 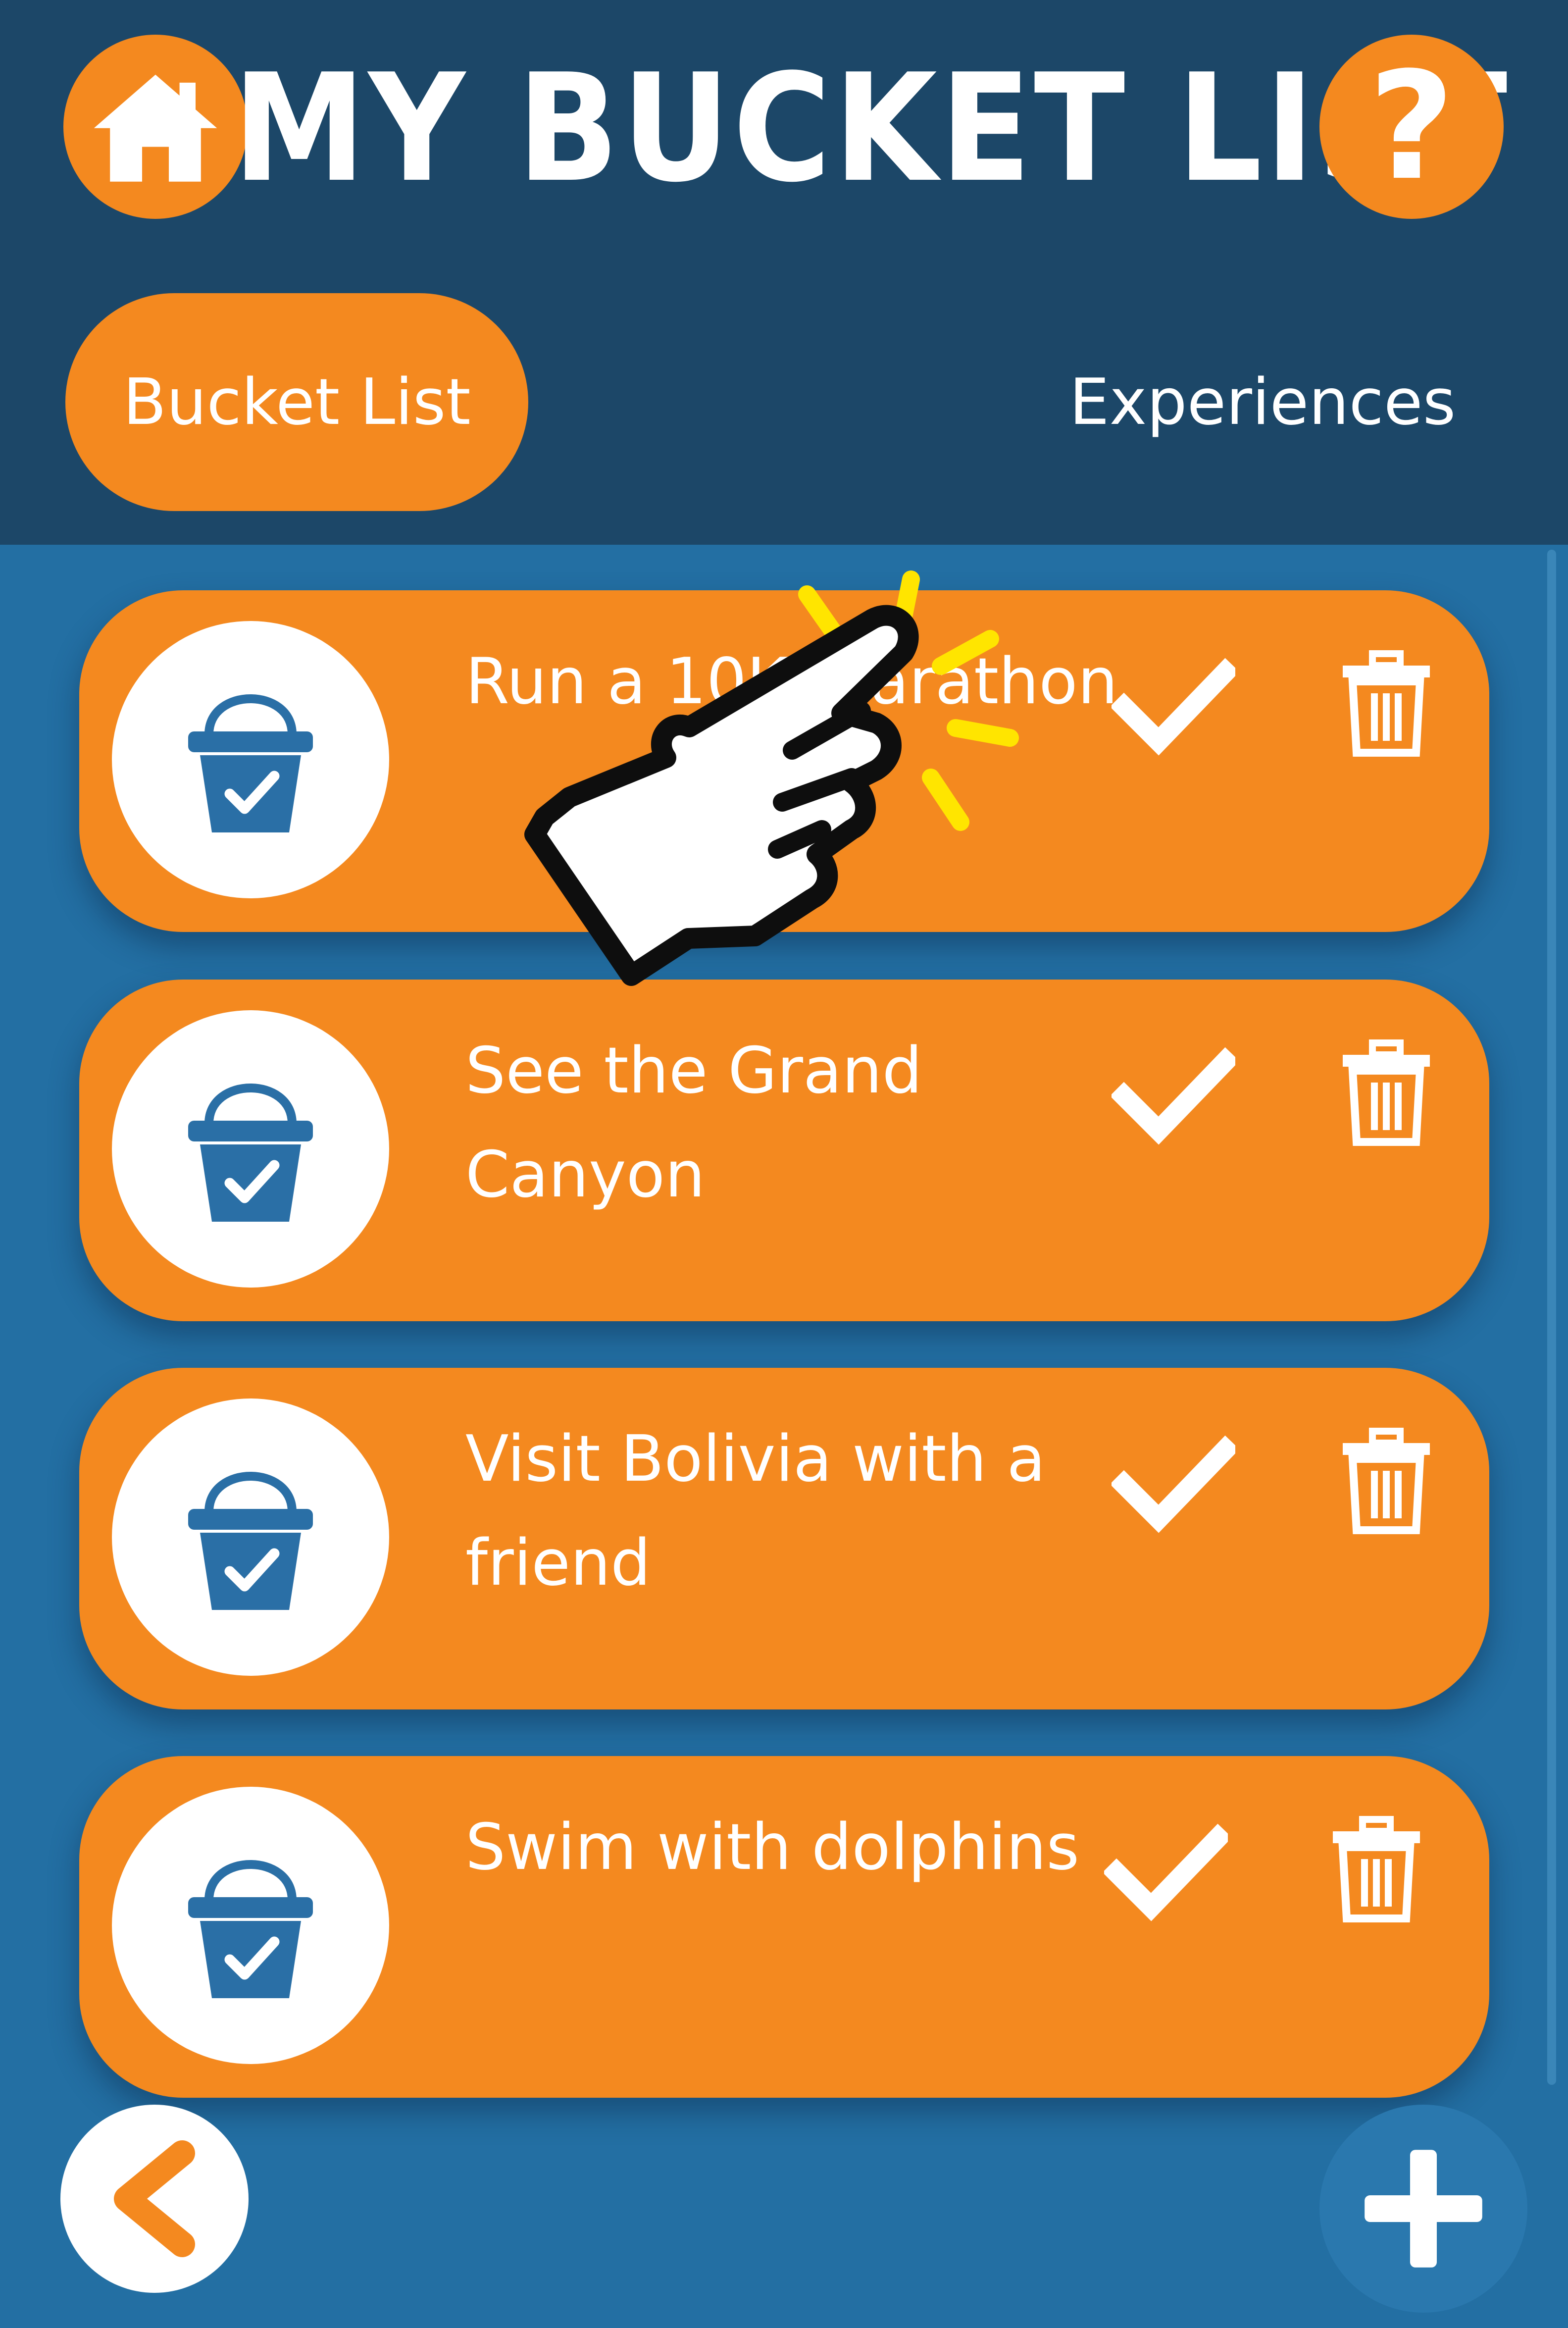 I want to click on question-icon: ?, so click(x=1411, y=126).